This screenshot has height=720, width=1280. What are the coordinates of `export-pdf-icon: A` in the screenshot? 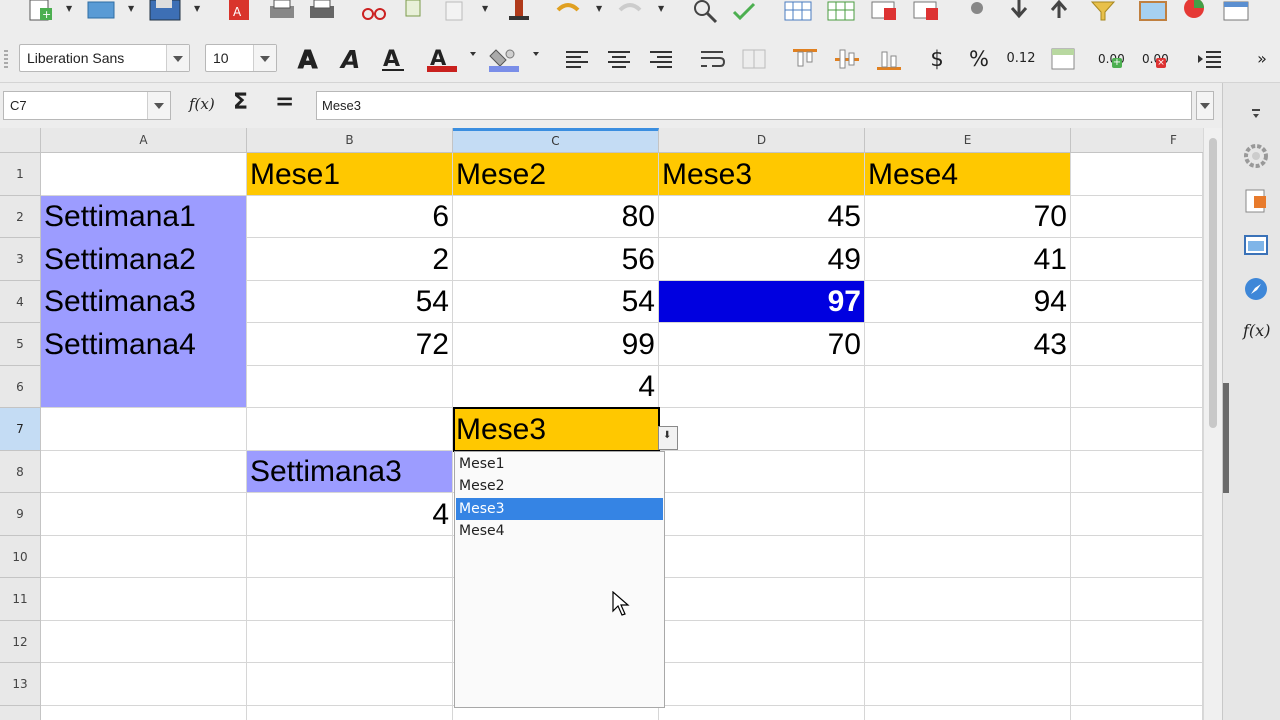 It's located at (239, 12).